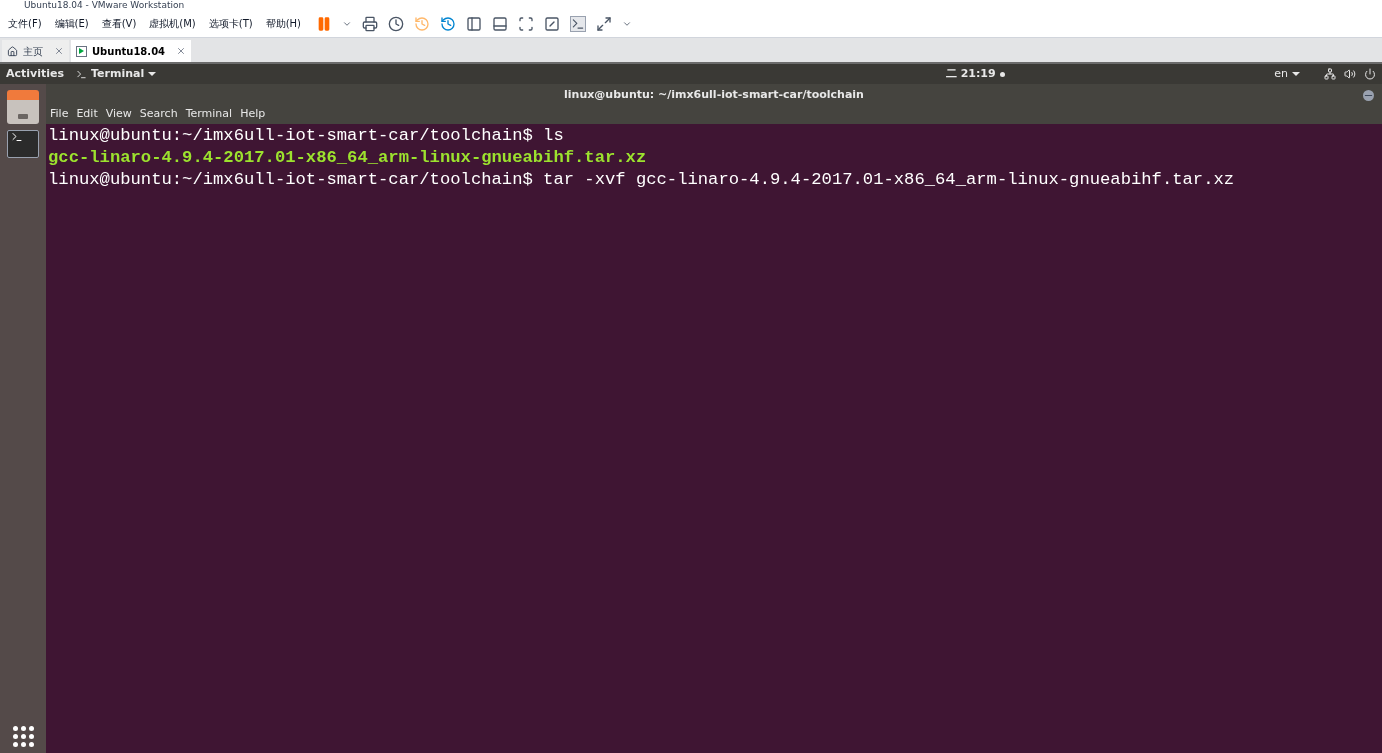  I want to click on menu-item: File, so click(59, 114).